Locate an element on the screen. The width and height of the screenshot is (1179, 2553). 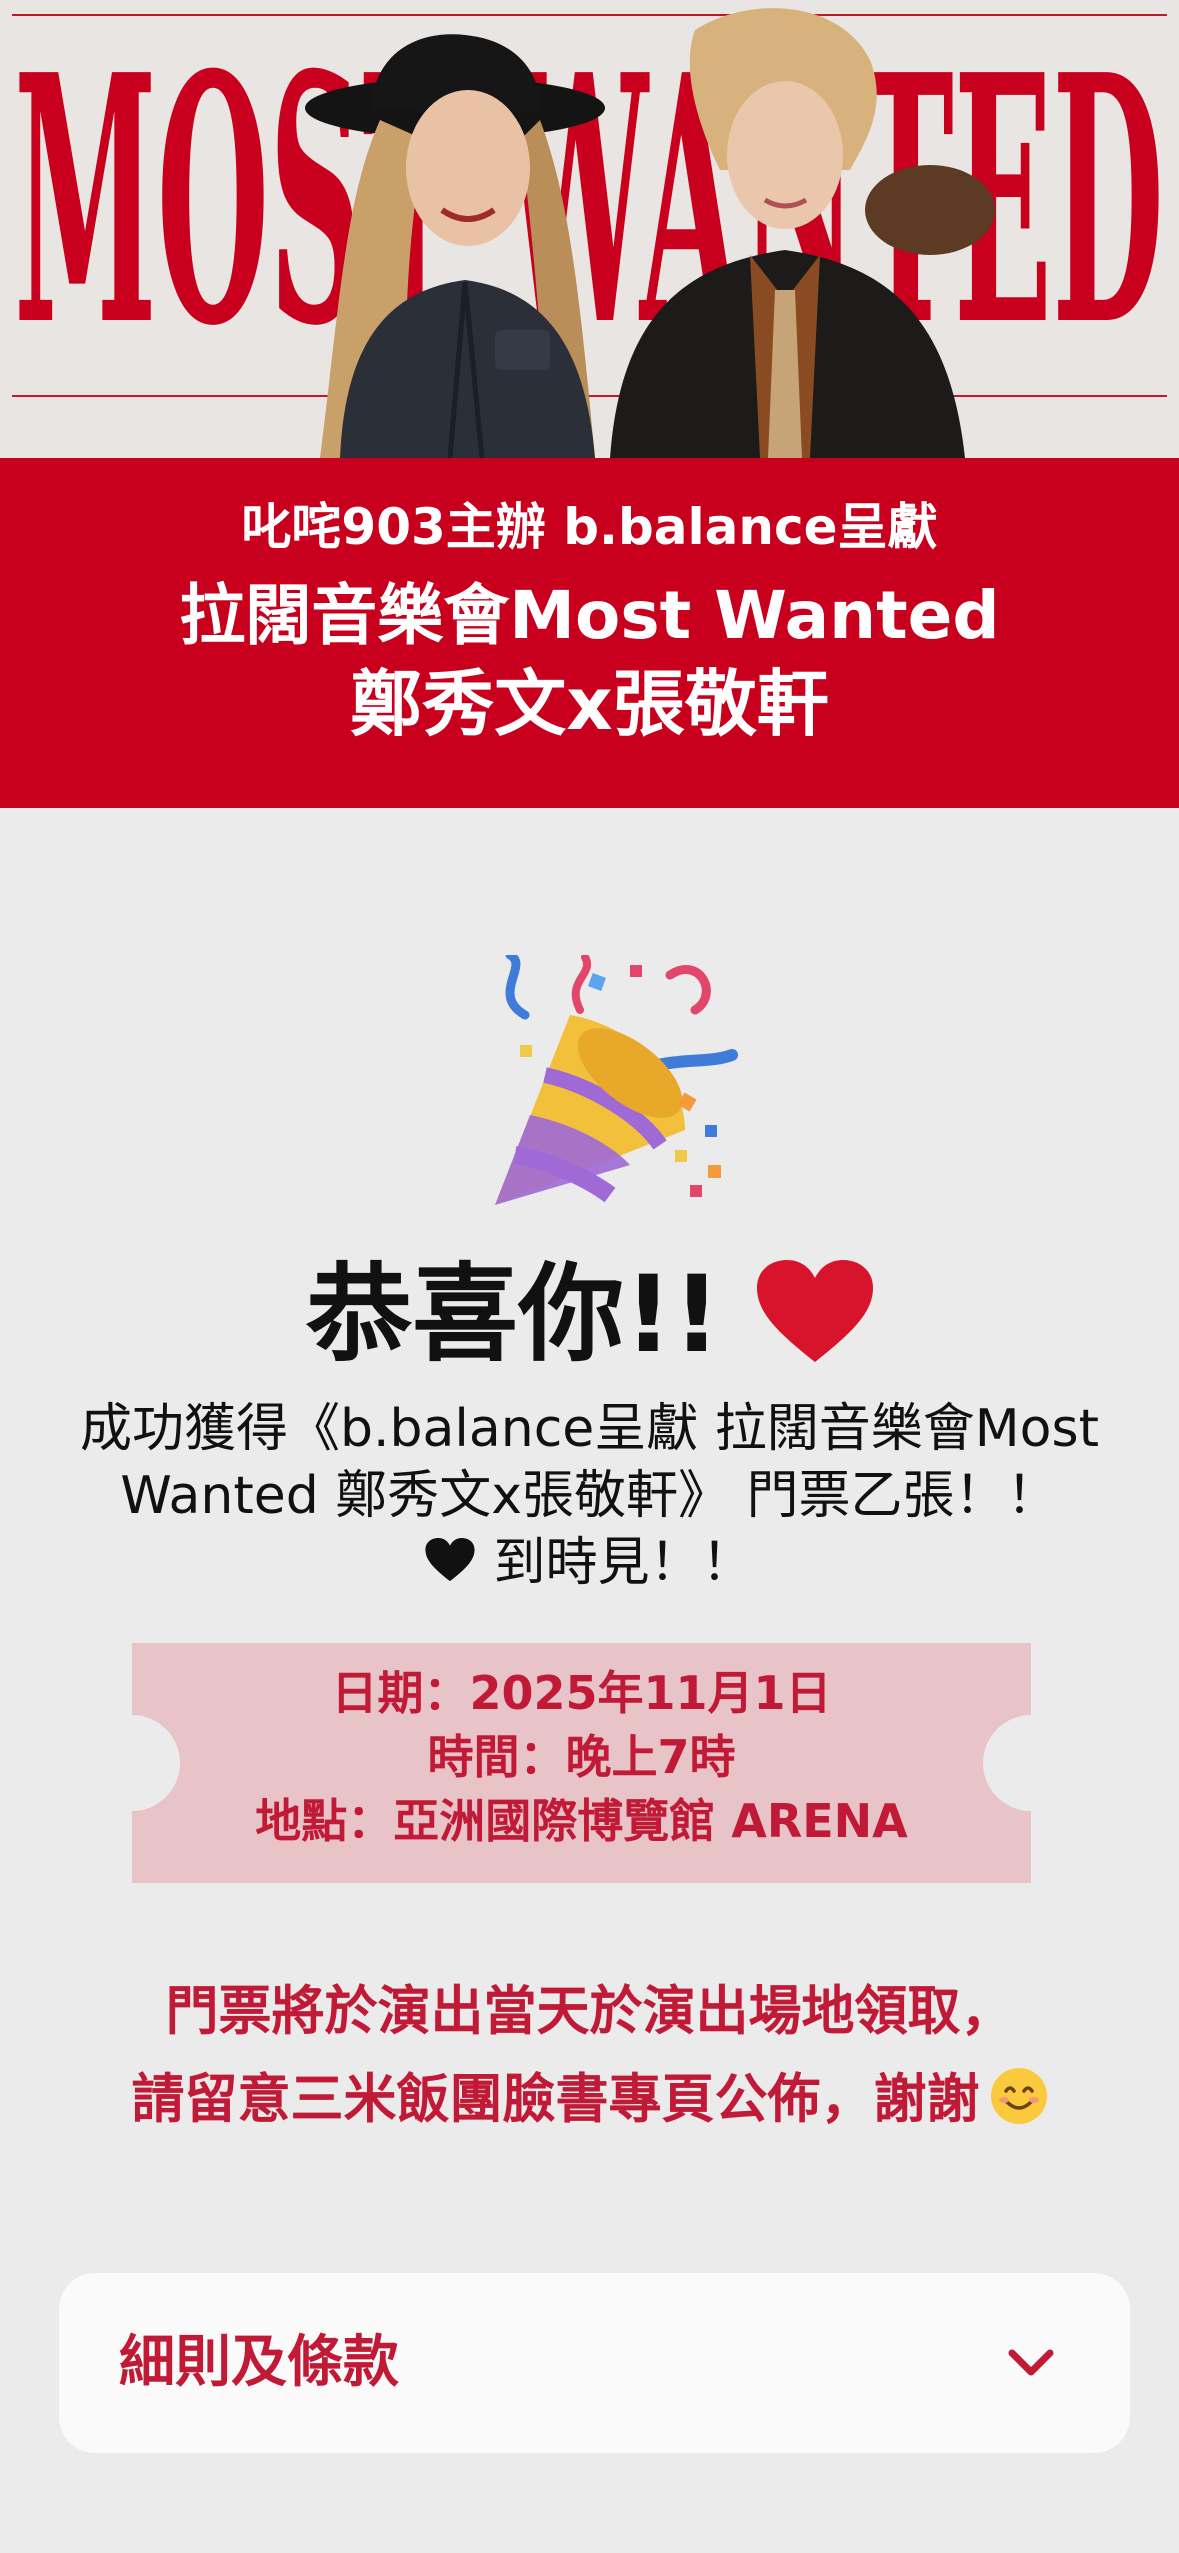
see-you-line: 到時見！！ is located at coordinates (589, 1563).